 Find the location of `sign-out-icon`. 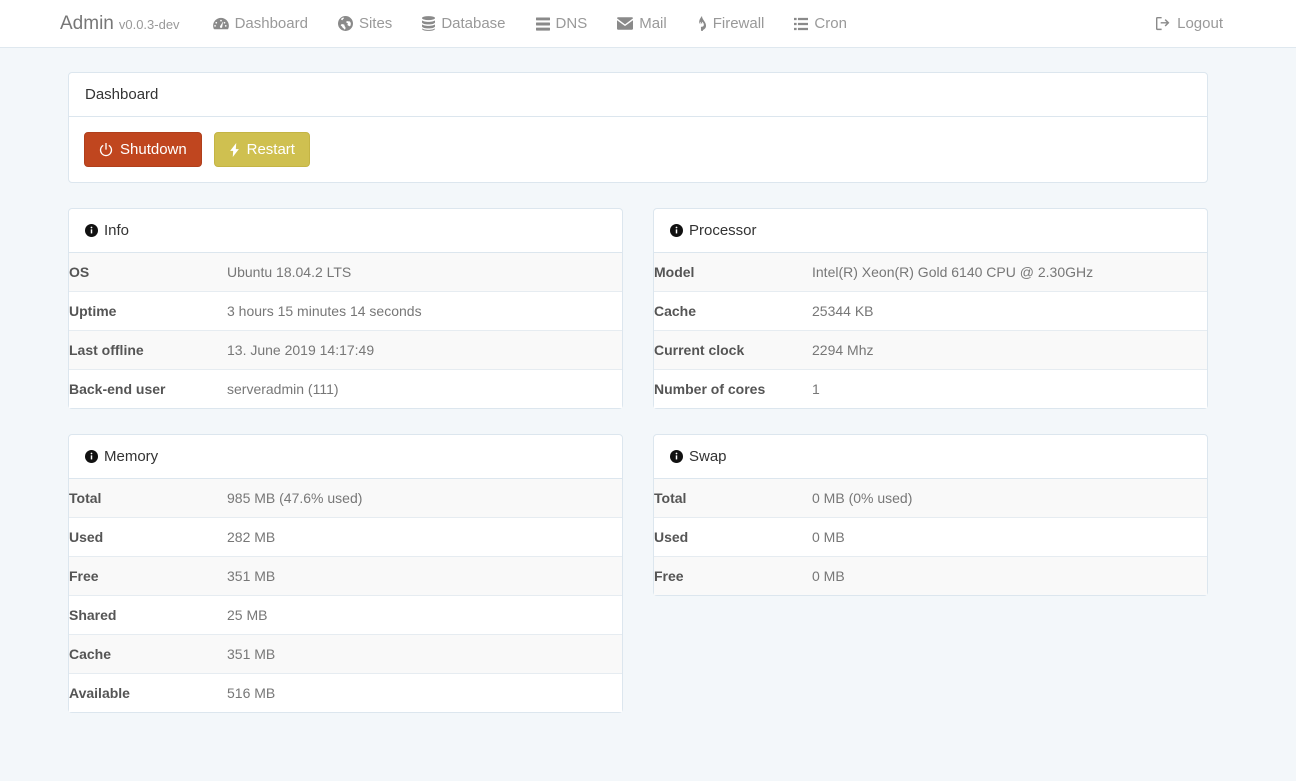

sign-out-icon is located at coordinates (1163, 23).